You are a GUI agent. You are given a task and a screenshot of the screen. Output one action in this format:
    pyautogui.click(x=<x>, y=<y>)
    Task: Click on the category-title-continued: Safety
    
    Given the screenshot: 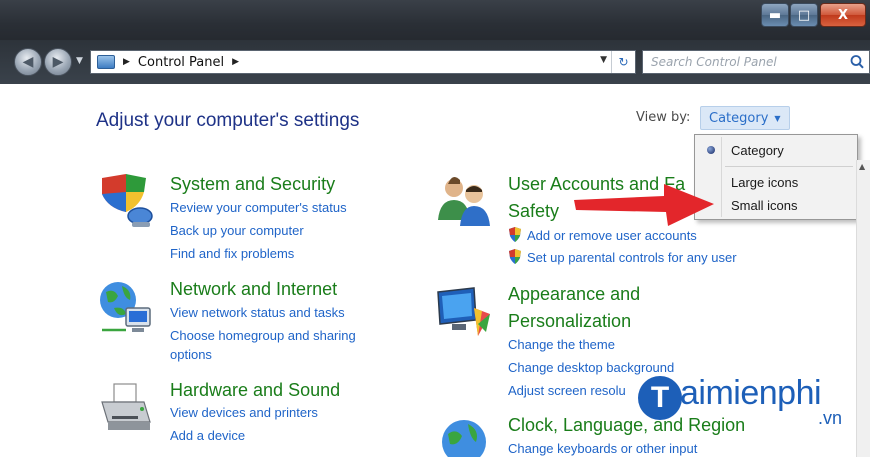 What is the action you would take?
    pyautogui.click(x=533, y=211)
    